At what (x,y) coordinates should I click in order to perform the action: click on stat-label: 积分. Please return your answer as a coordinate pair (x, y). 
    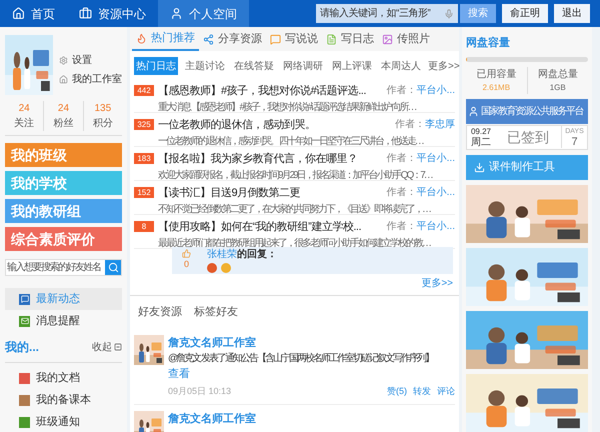
    Looking at the image, I should click on (102, 124).